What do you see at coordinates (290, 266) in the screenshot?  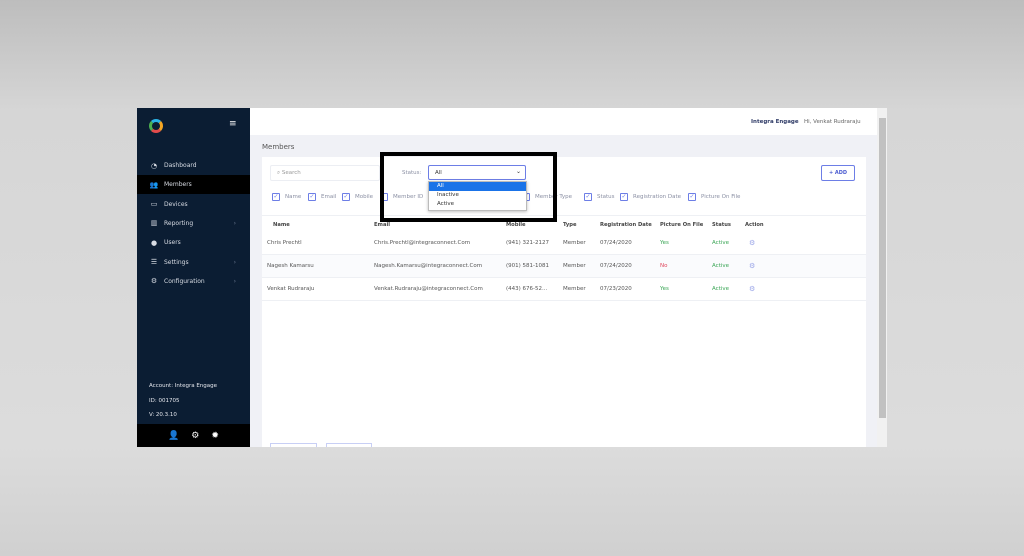 I see `cell-name: Nagesh Kamarsu` at bounding box center [290, 266].